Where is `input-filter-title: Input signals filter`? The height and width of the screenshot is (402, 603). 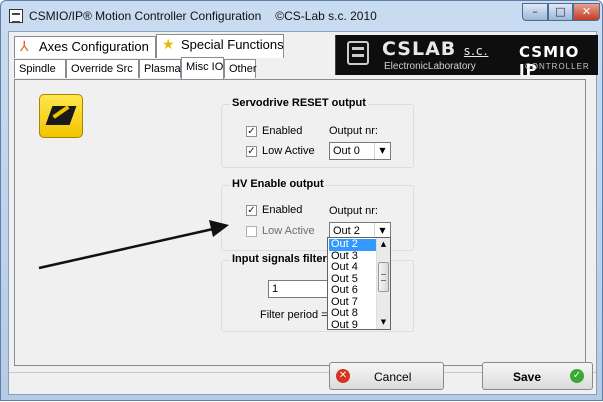
input-filter-title: Input signals filter is located at coordinates (279, 259).